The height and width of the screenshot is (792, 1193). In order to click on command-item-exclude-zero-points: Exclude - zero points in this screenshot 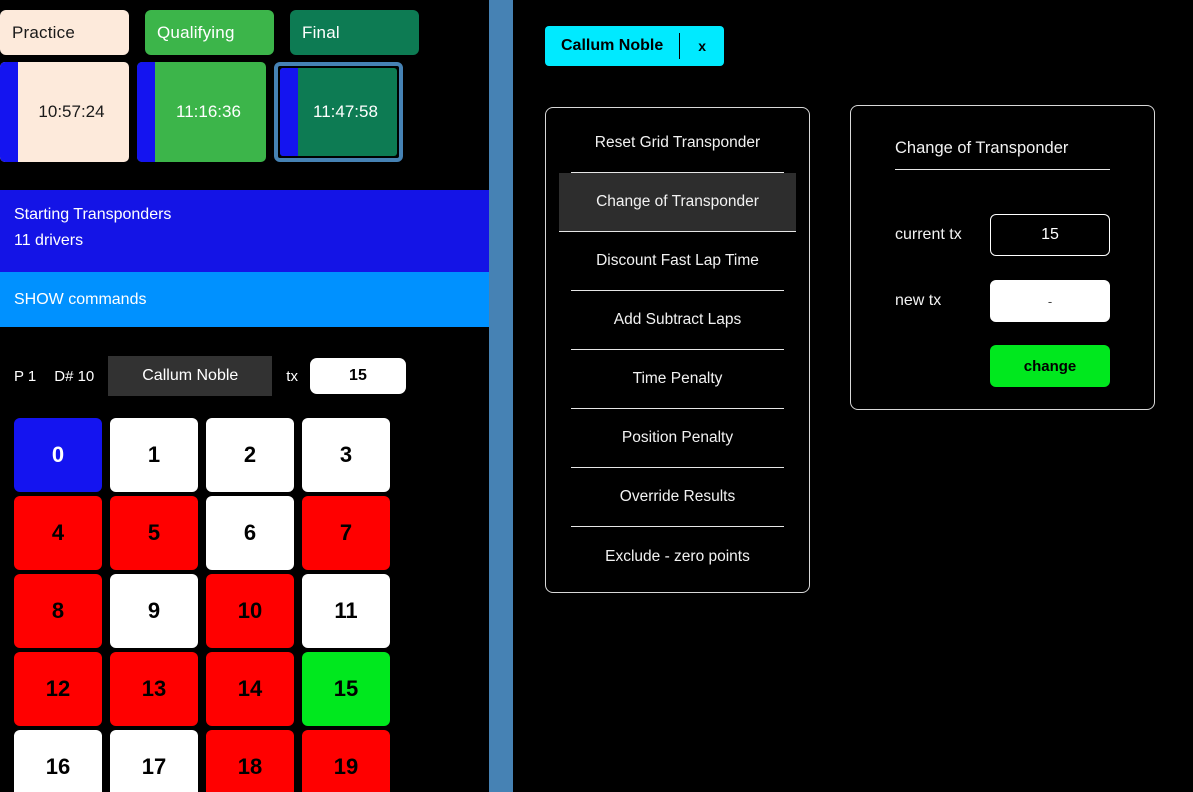, I will do `click(677, 556)`.